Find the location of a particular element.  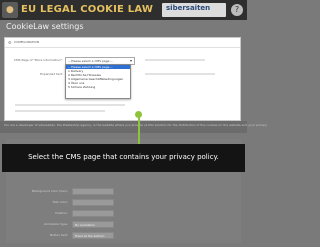

background-color-field is located at coordinates (93, 191).